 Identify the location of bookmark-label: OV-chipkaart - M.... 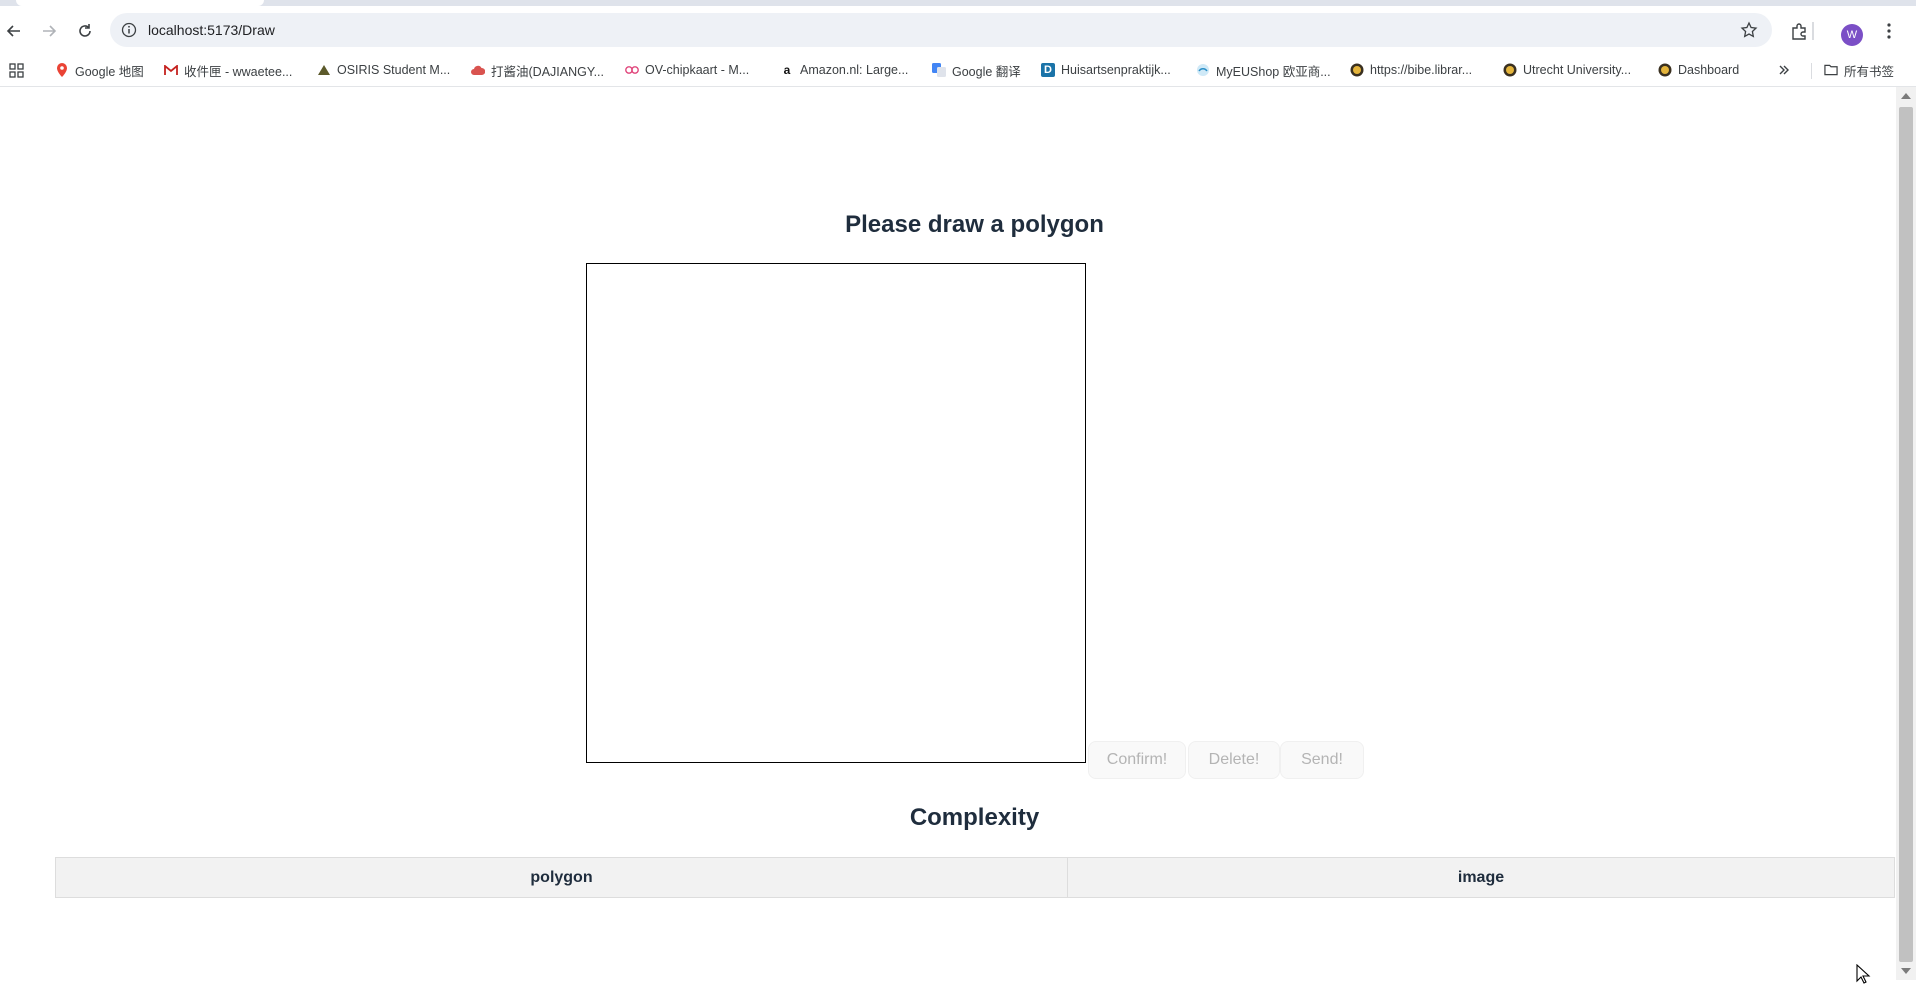
(697, 70).